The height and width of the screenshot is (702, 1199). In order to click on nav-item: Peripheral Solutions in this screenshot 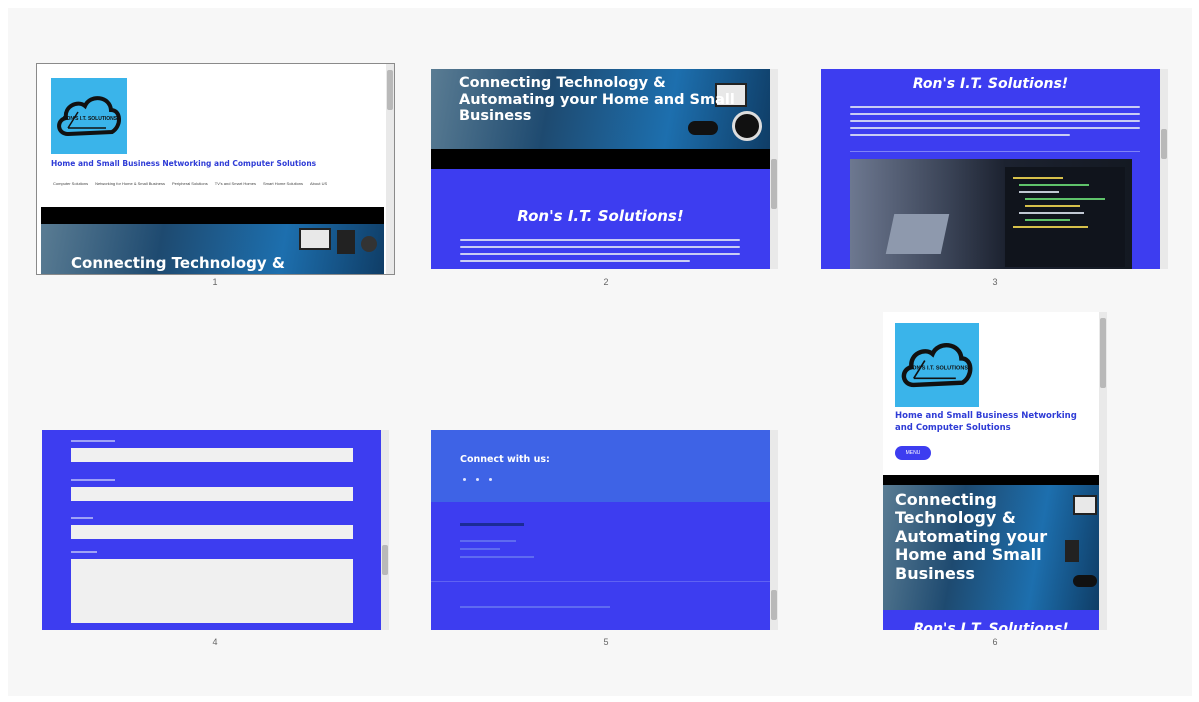, I will do `click(190, 183)`.